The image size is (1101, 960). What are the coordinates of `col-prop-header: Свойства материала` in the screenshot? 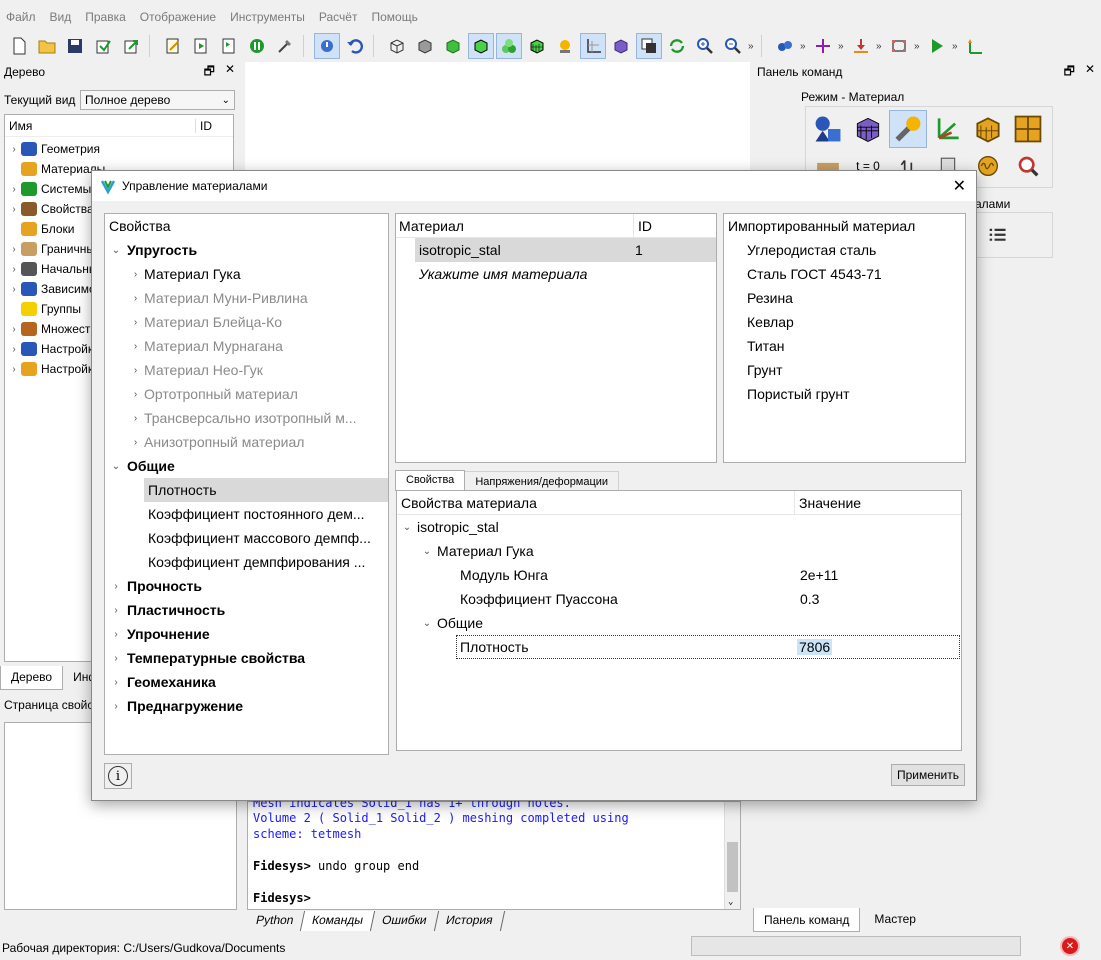 It's located at (596, 503).